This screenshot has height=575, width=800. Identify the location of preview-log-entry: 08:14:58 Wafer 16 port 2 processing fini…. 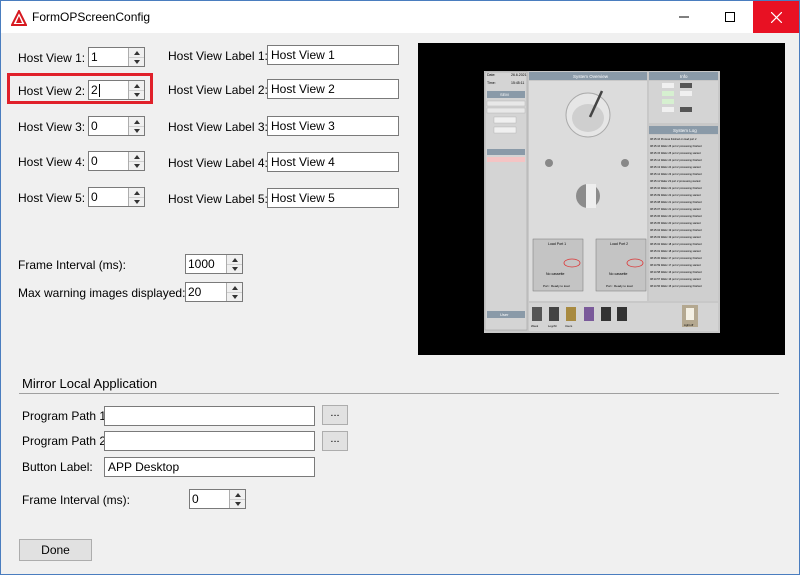
(676, 272).